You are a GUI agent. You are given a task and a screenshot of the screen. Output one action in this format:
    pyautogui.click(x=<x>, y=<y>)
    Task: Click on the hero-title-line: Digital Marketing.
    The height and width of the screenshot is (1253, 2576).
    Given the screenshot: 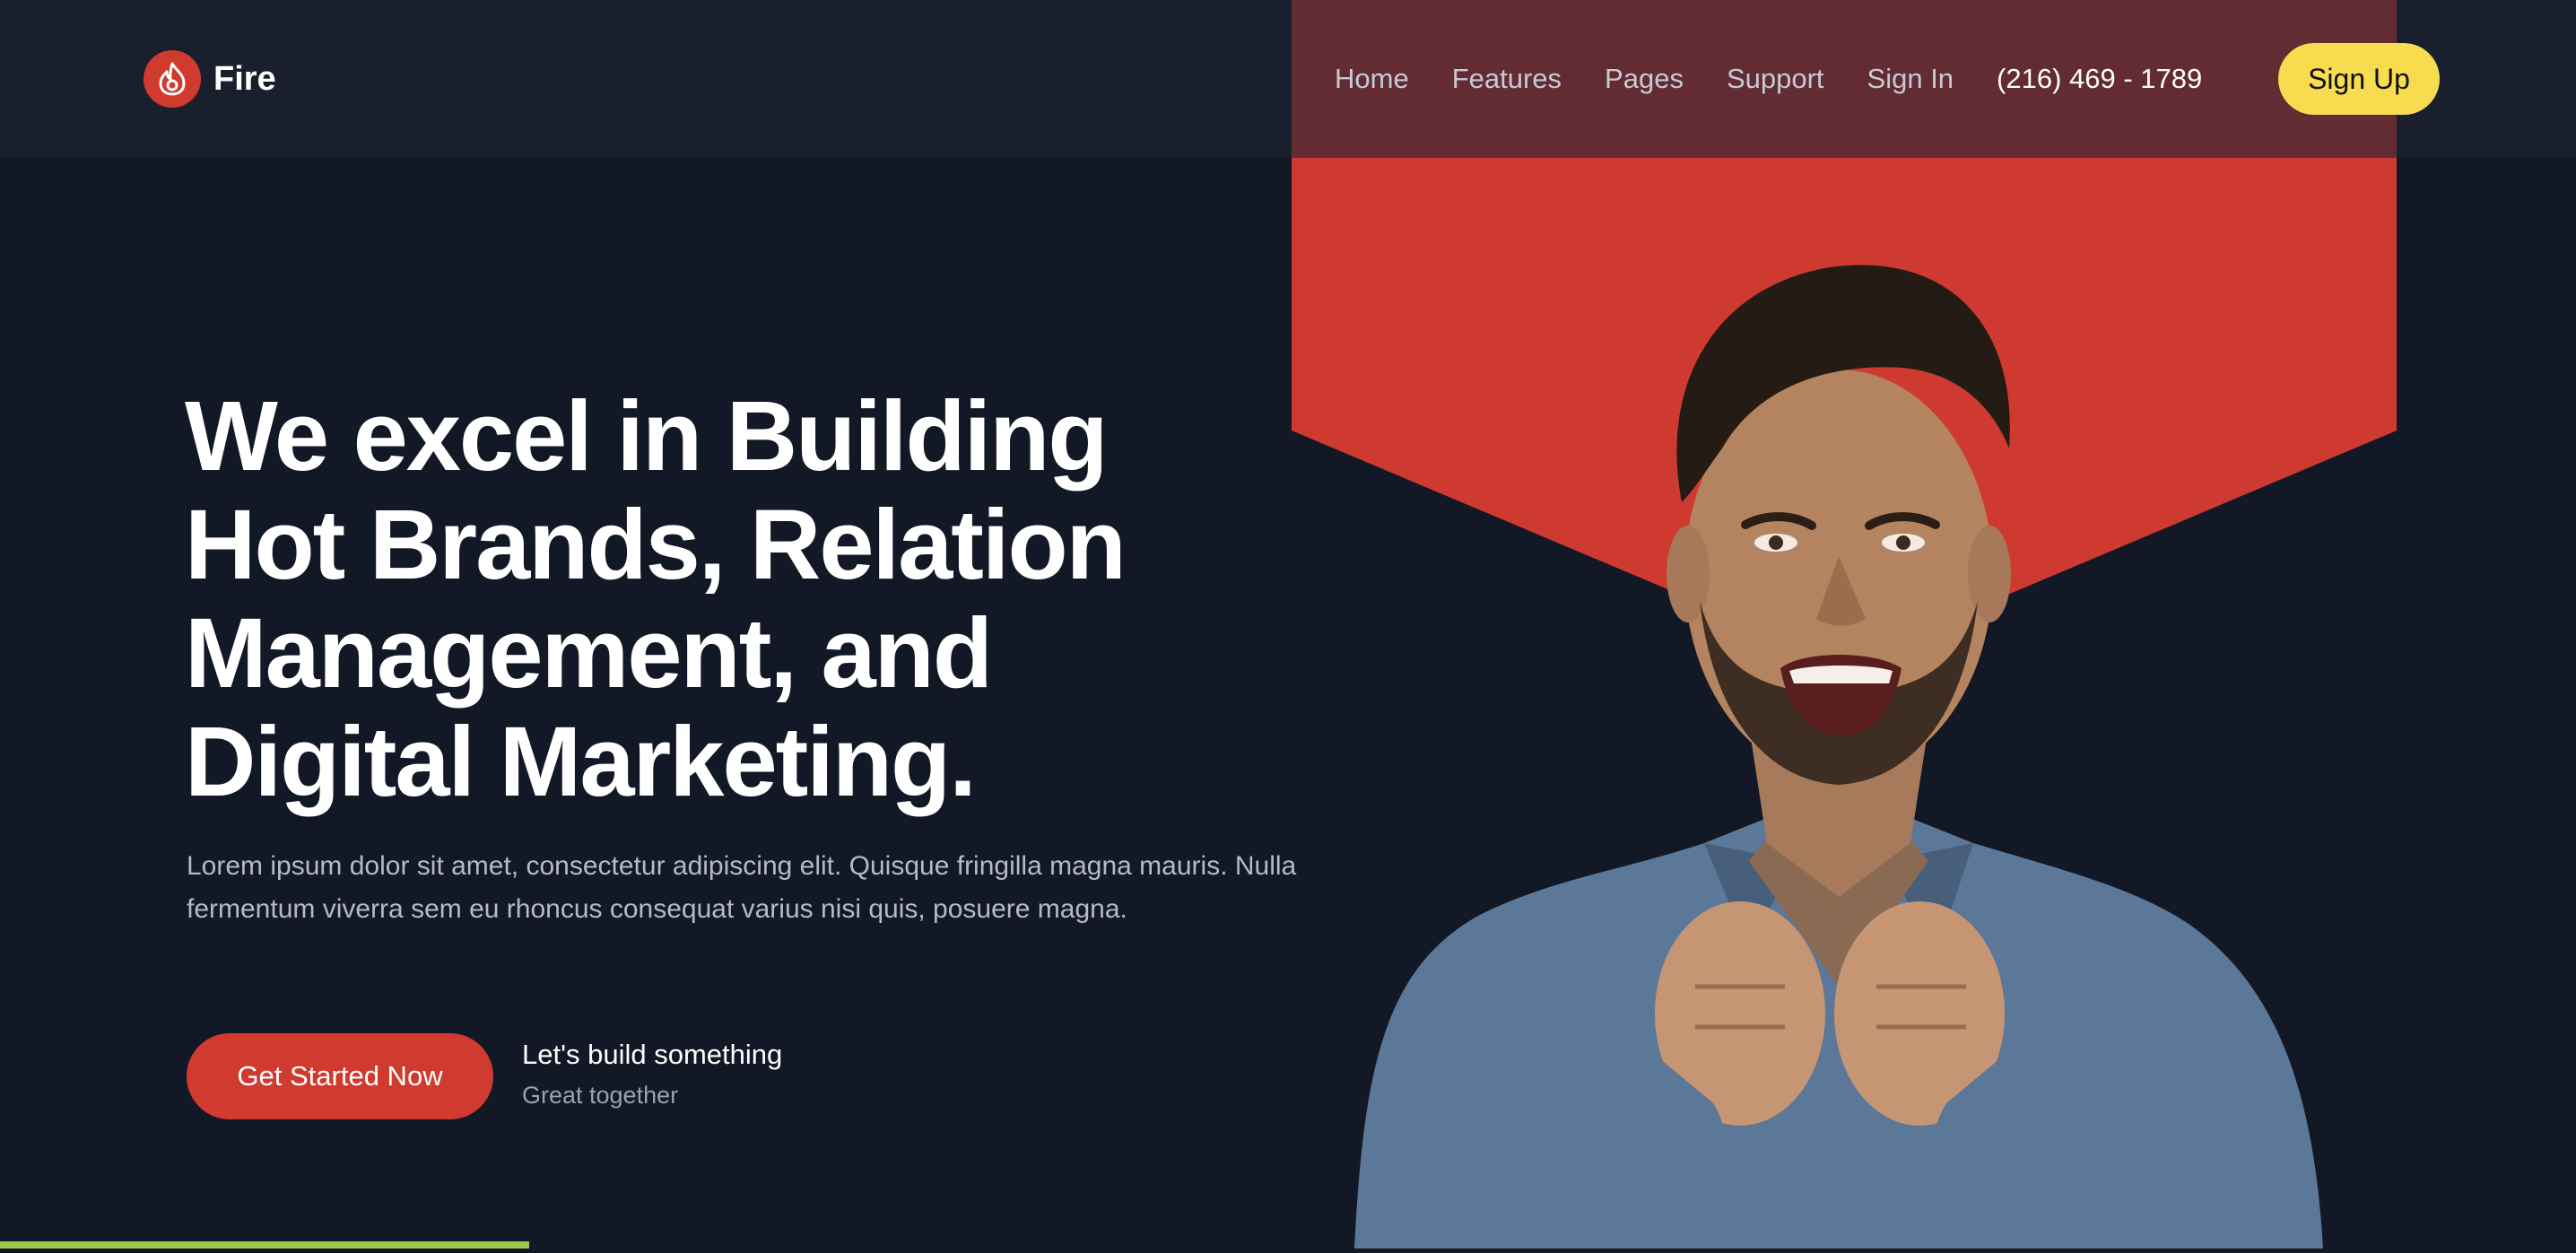 What is the action you would take?
    pyautogui.click(x=581, y=762)
    